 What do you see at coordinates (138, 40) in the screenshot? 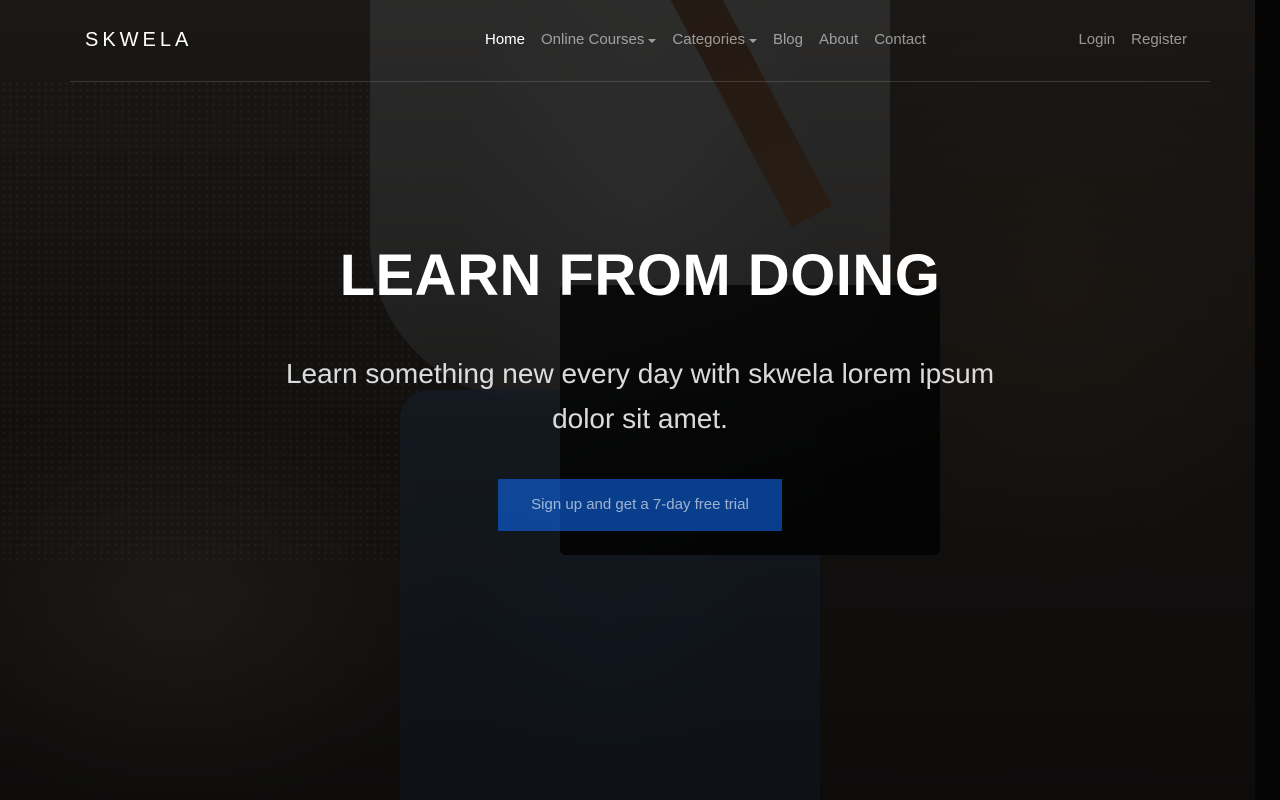
I see `brand-logo: SKWELA` at bounding box center [138, 40].